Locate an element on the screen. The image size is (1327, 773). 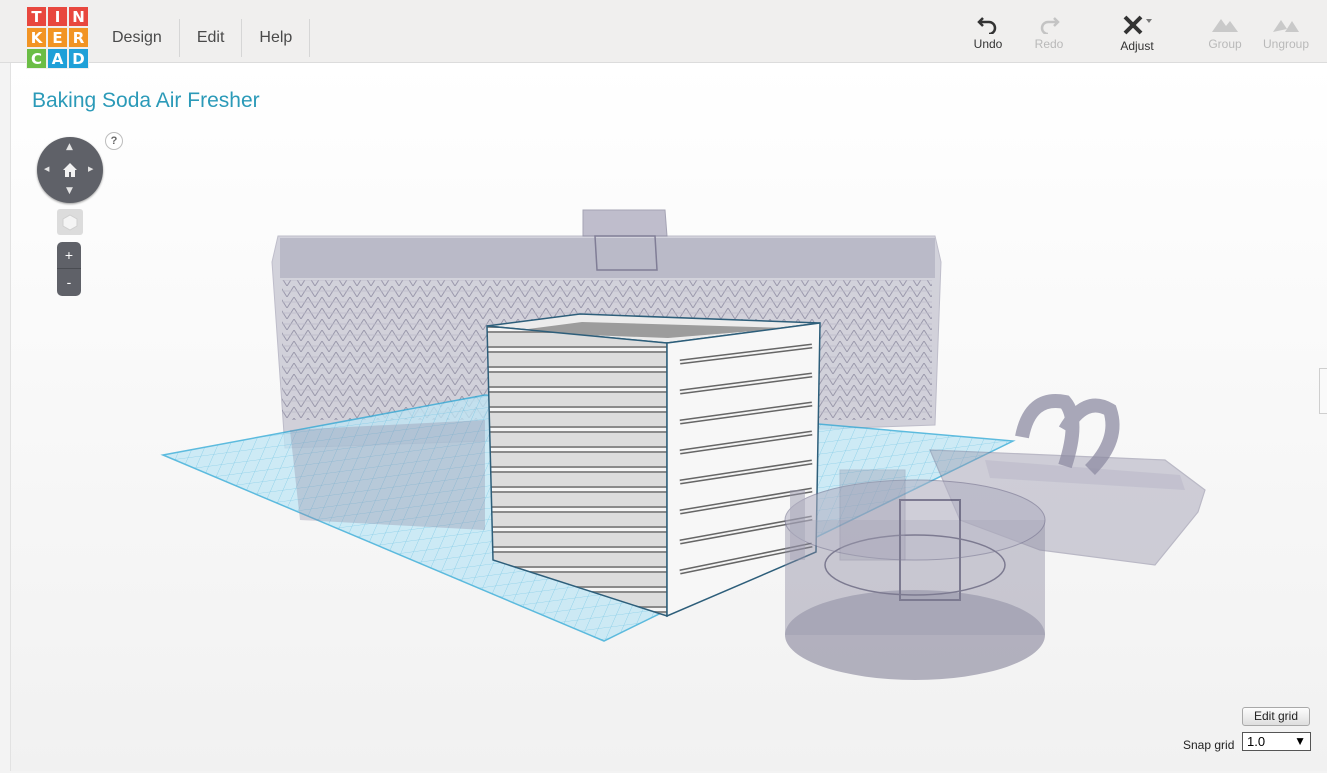
orbit-down-icon: ▼ is located at coordinates (69, 191).